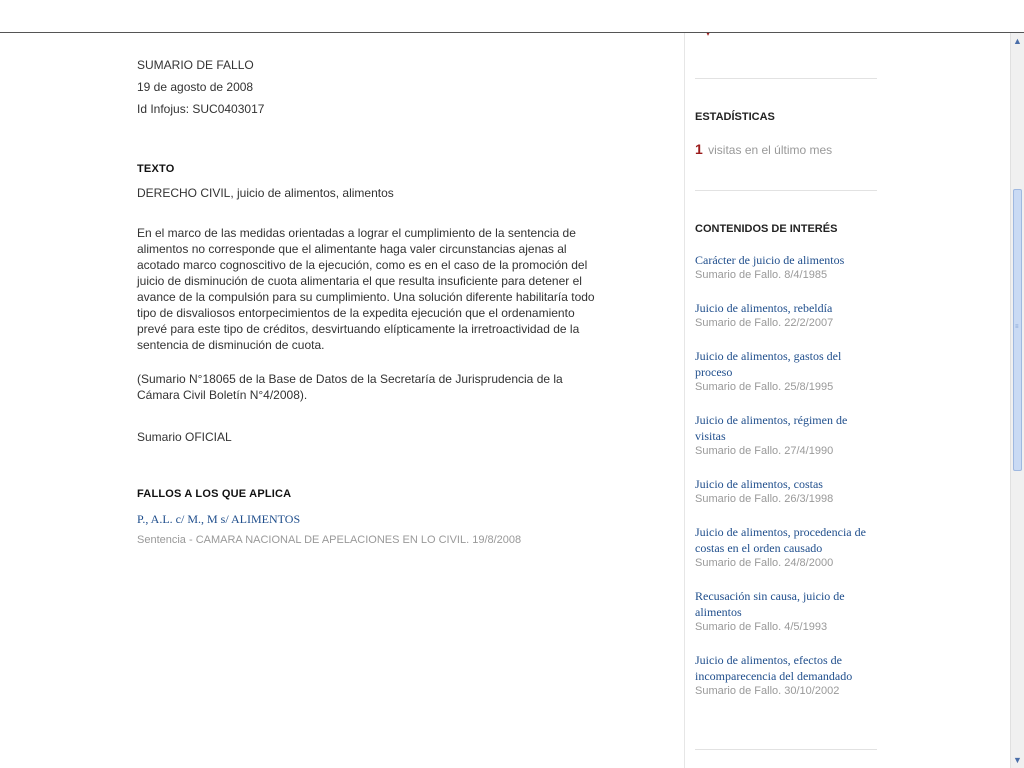 This screenshot has height=768, width=1024. Describe the element at coordinates (786, 260) in the screenshot. I see `related-link: Carácter de juicio de alimentos` at that location.